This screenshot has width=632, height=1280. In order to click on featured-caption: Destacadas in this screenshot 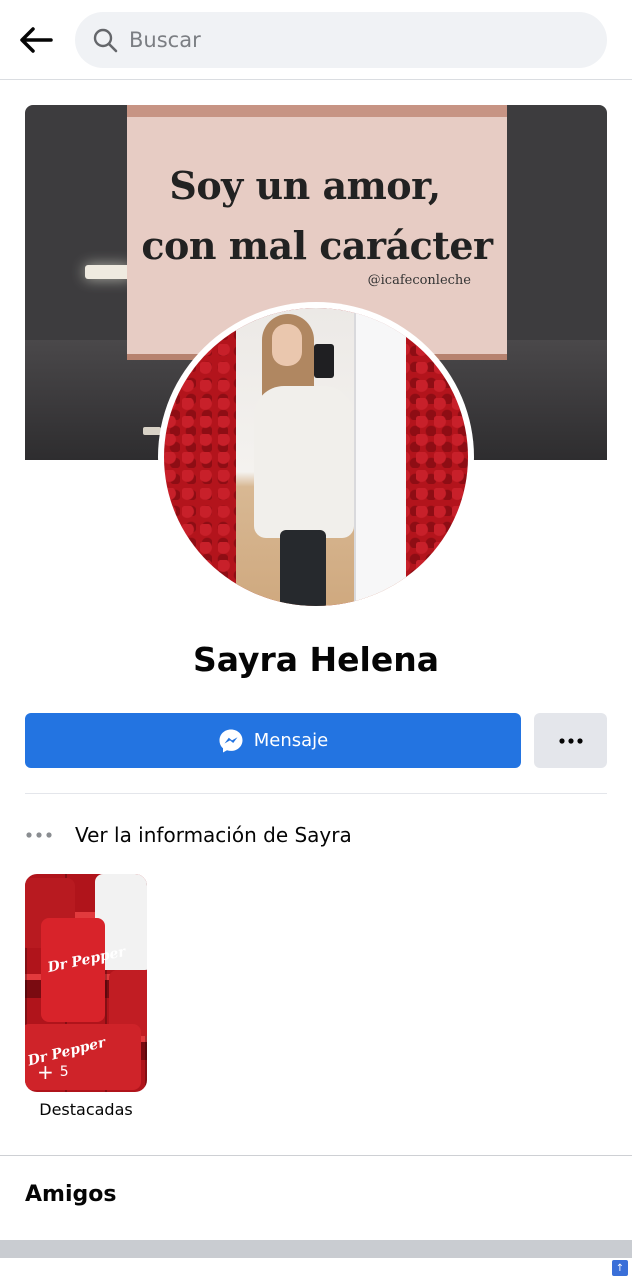, I will do `click(86, 1109)`.